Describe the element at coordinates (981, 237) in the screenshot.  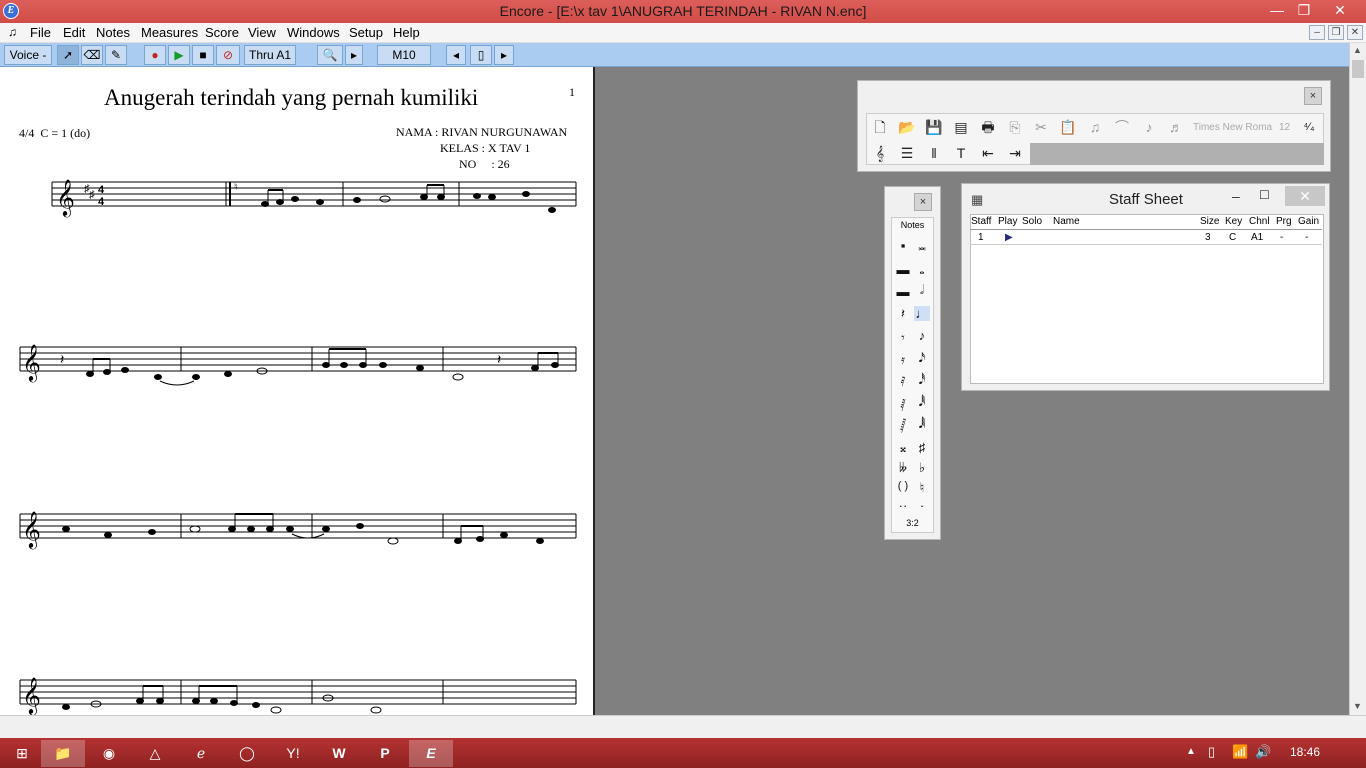
I see `cell-staff: 1` at that location.